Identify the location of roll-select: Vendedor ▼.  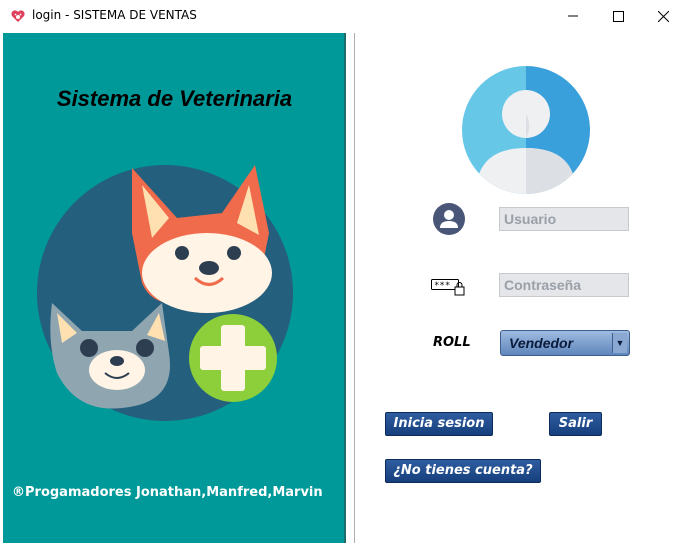
(565, 343).